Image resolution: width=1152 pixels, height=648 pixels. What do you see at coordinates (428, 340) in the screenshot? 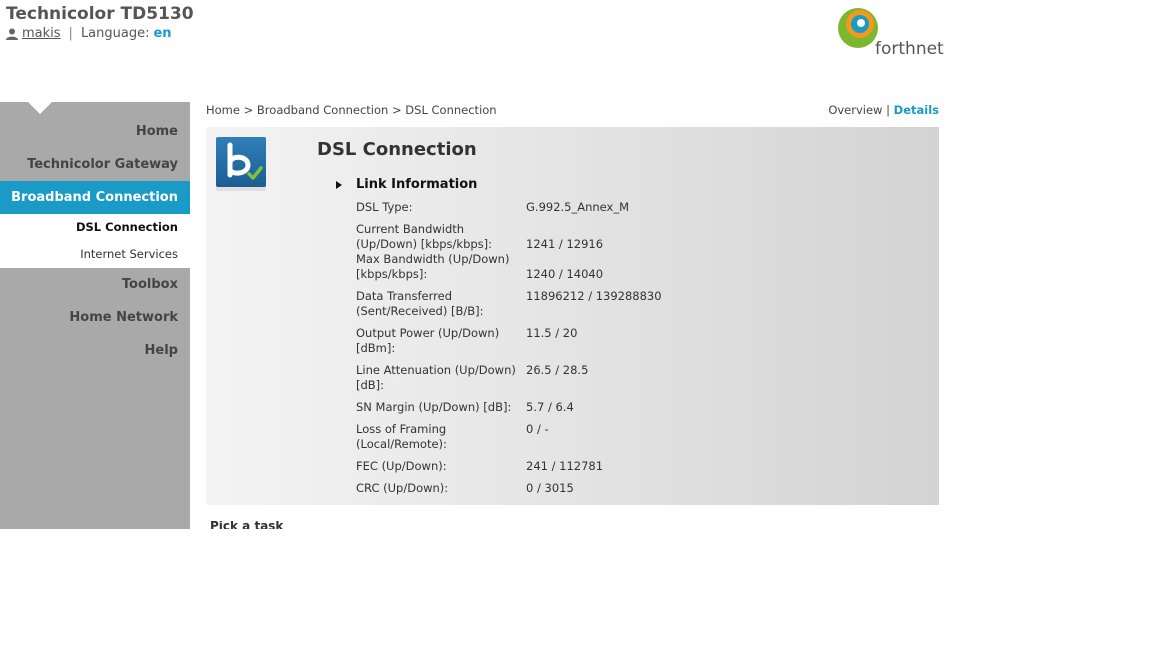
I see `row-label: Output Power (Up/Down) [dBm]:` at bounding box center [428, 340].